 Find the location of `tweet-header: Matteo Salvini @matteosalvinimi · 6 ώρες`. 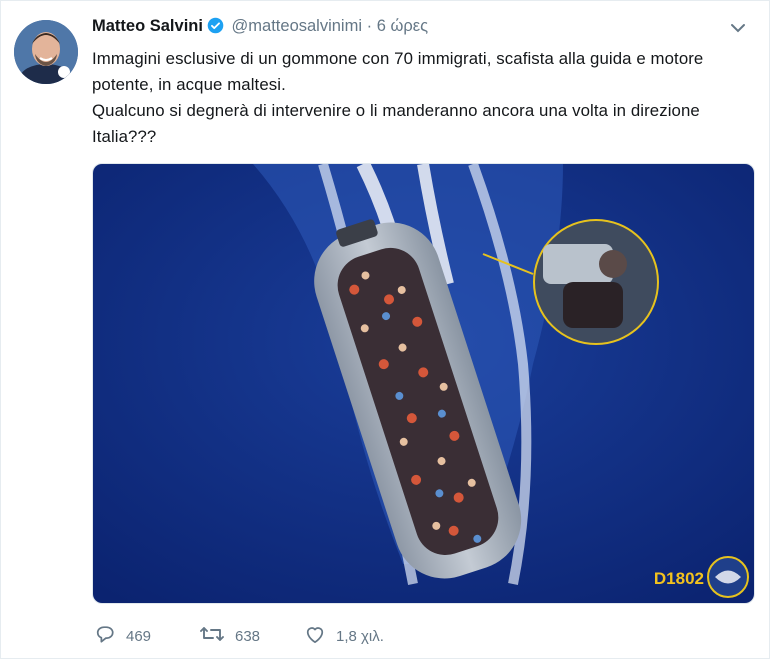

tweet-header: Matteo Salvini @matteosalvinimi · 6 ώρες is located at coordinates (420, 30).